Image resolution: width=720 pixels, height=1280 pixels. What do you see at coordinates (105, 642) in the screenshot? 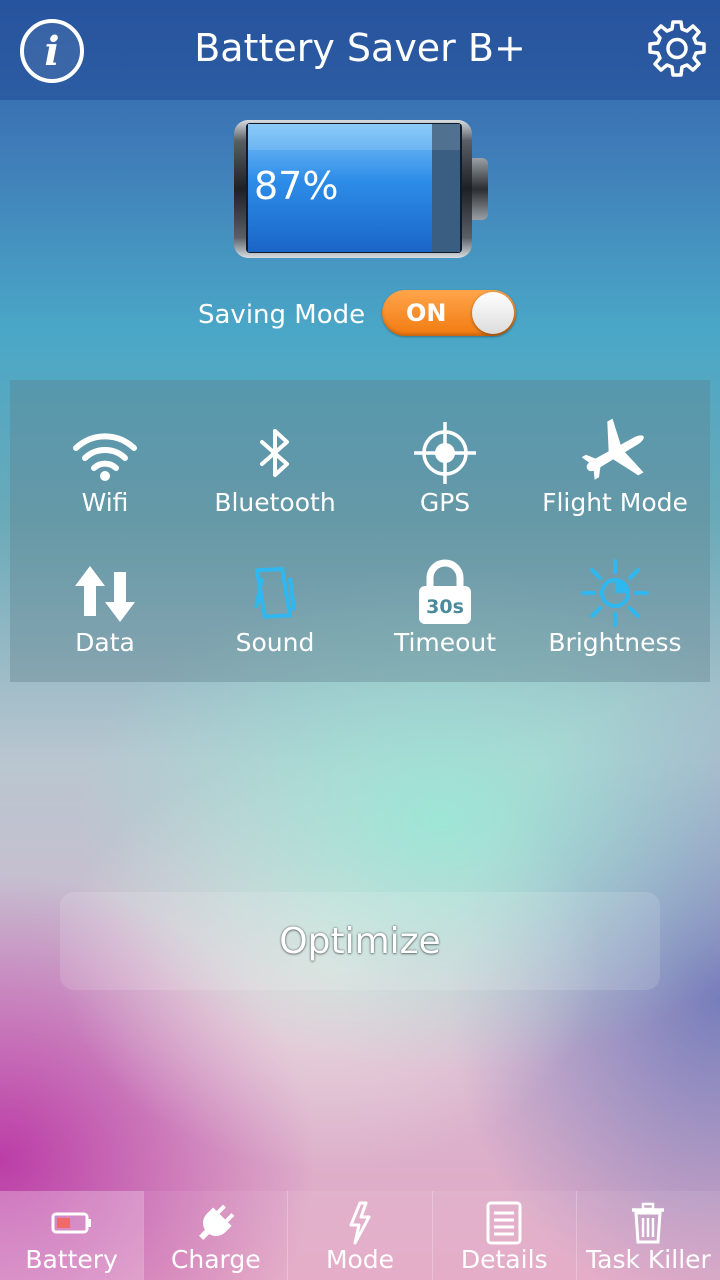
I see `toggle-label: Data` at bounding box center [105, 642].